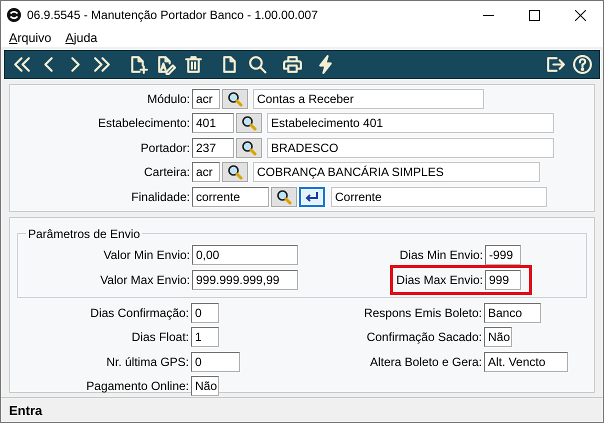  What do you see at coordinates (84, 233) in the screenshot?
I see `group-title: Parâmetros de Envio` at bounding box center [84, 233].